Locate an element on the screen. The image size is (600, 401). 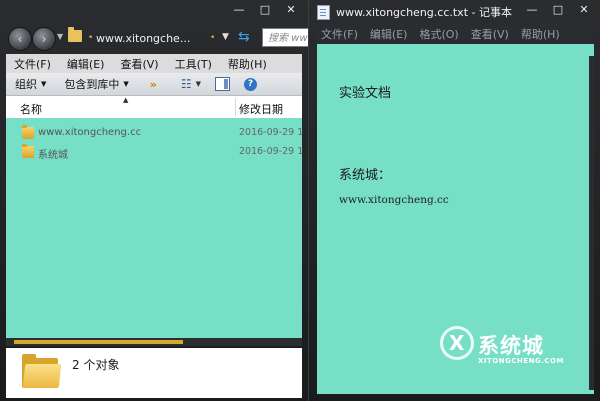
organize-button: 组织 ▼ is located at coordinates (30, 84).